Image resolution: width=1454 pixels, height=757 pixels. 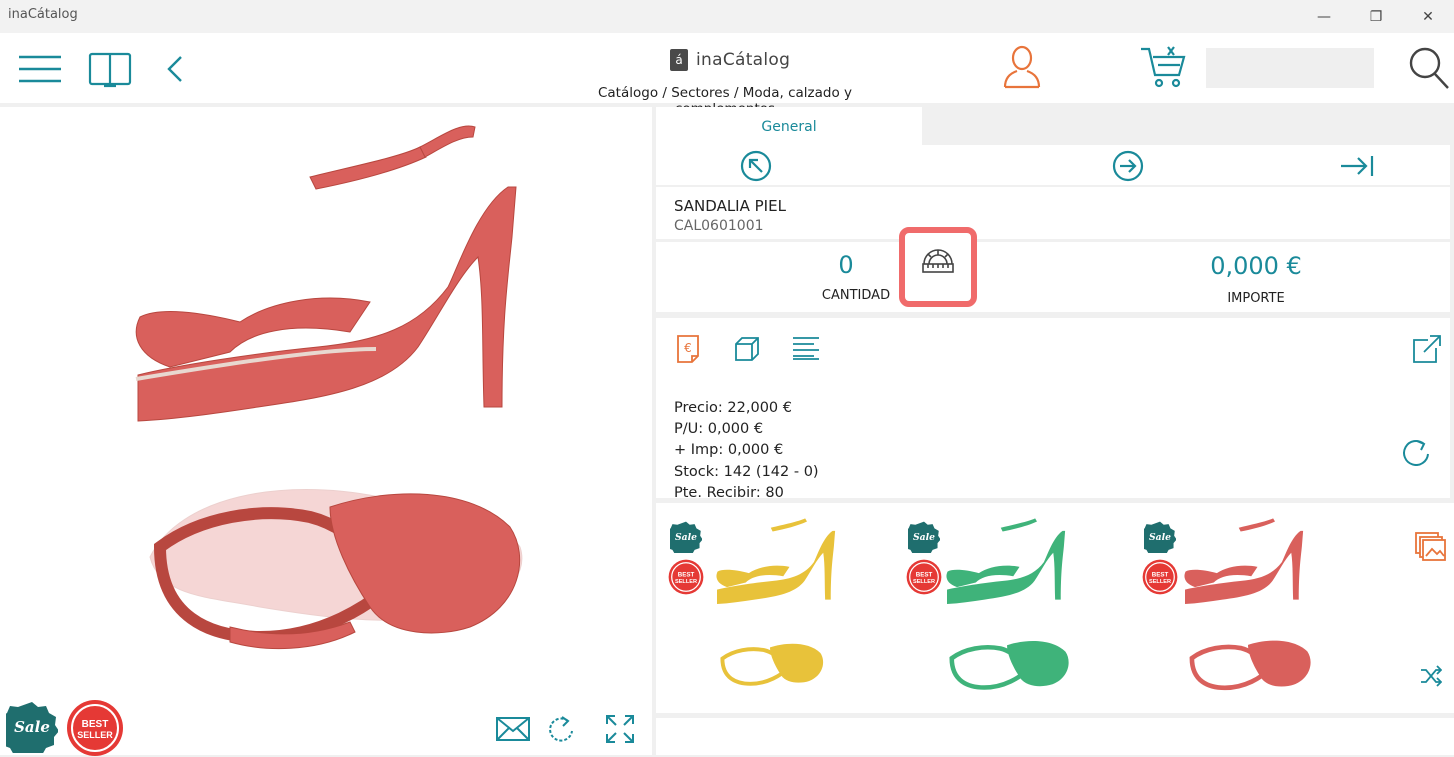 What do you see at coordinates (1053, 213) in the screenshot?
I see `product-info: SANDALIA PIEL CAL0601001` at bounding box center [1053, 213].